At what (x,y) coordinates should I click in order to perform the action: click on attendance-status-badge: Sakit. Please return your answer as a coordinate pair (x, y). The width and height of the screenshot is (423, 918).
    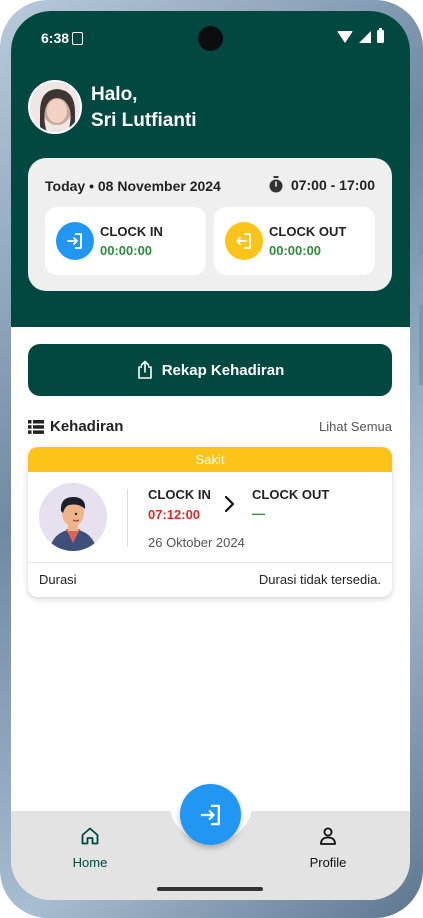
    Looking at the image, I should click on (210, 459).